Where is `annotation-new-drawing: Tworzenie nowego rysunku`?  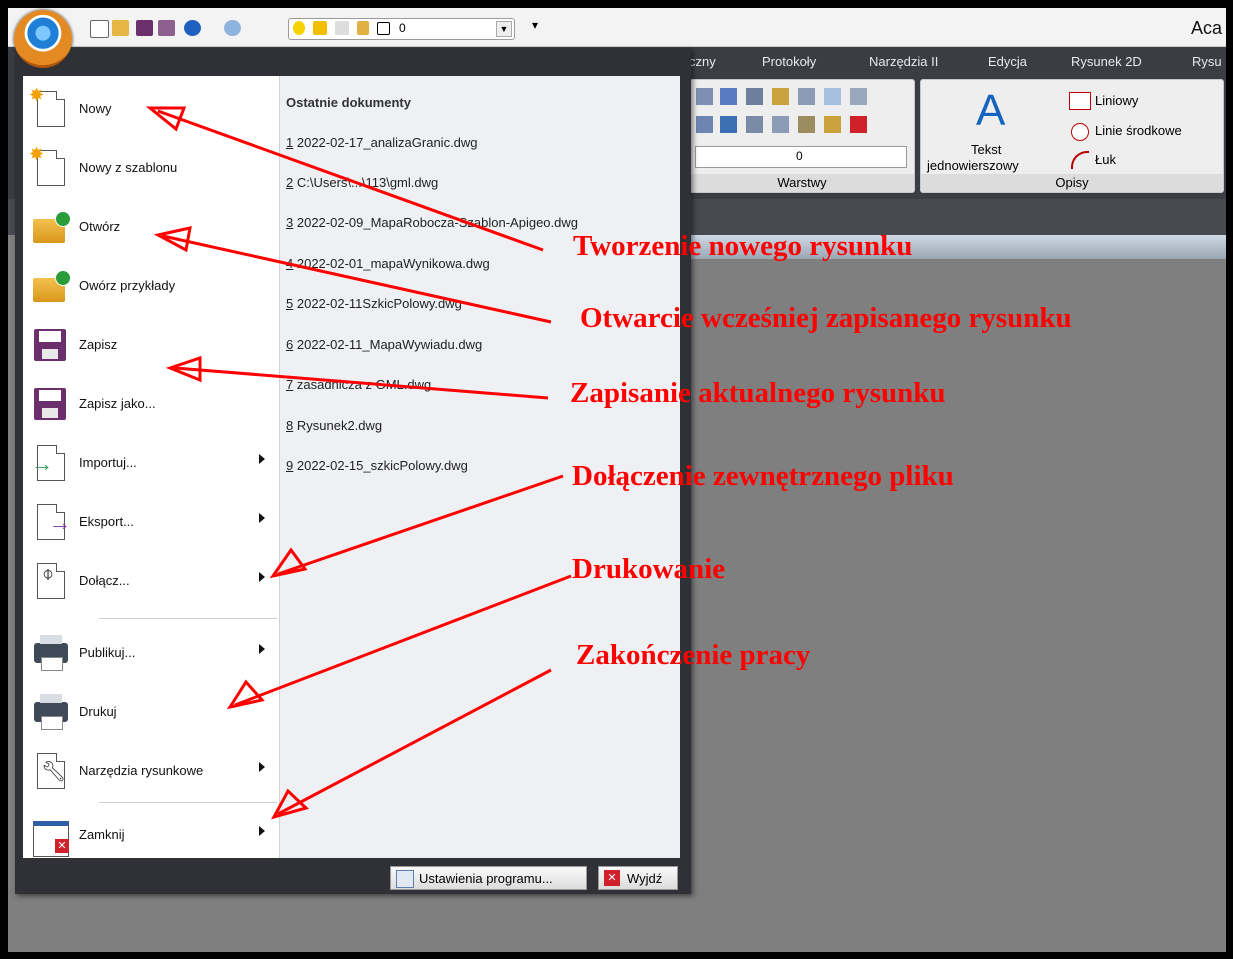
annotation-new-drawing: Tworzenie nowego rysunku is located at coordinates (743, 246).